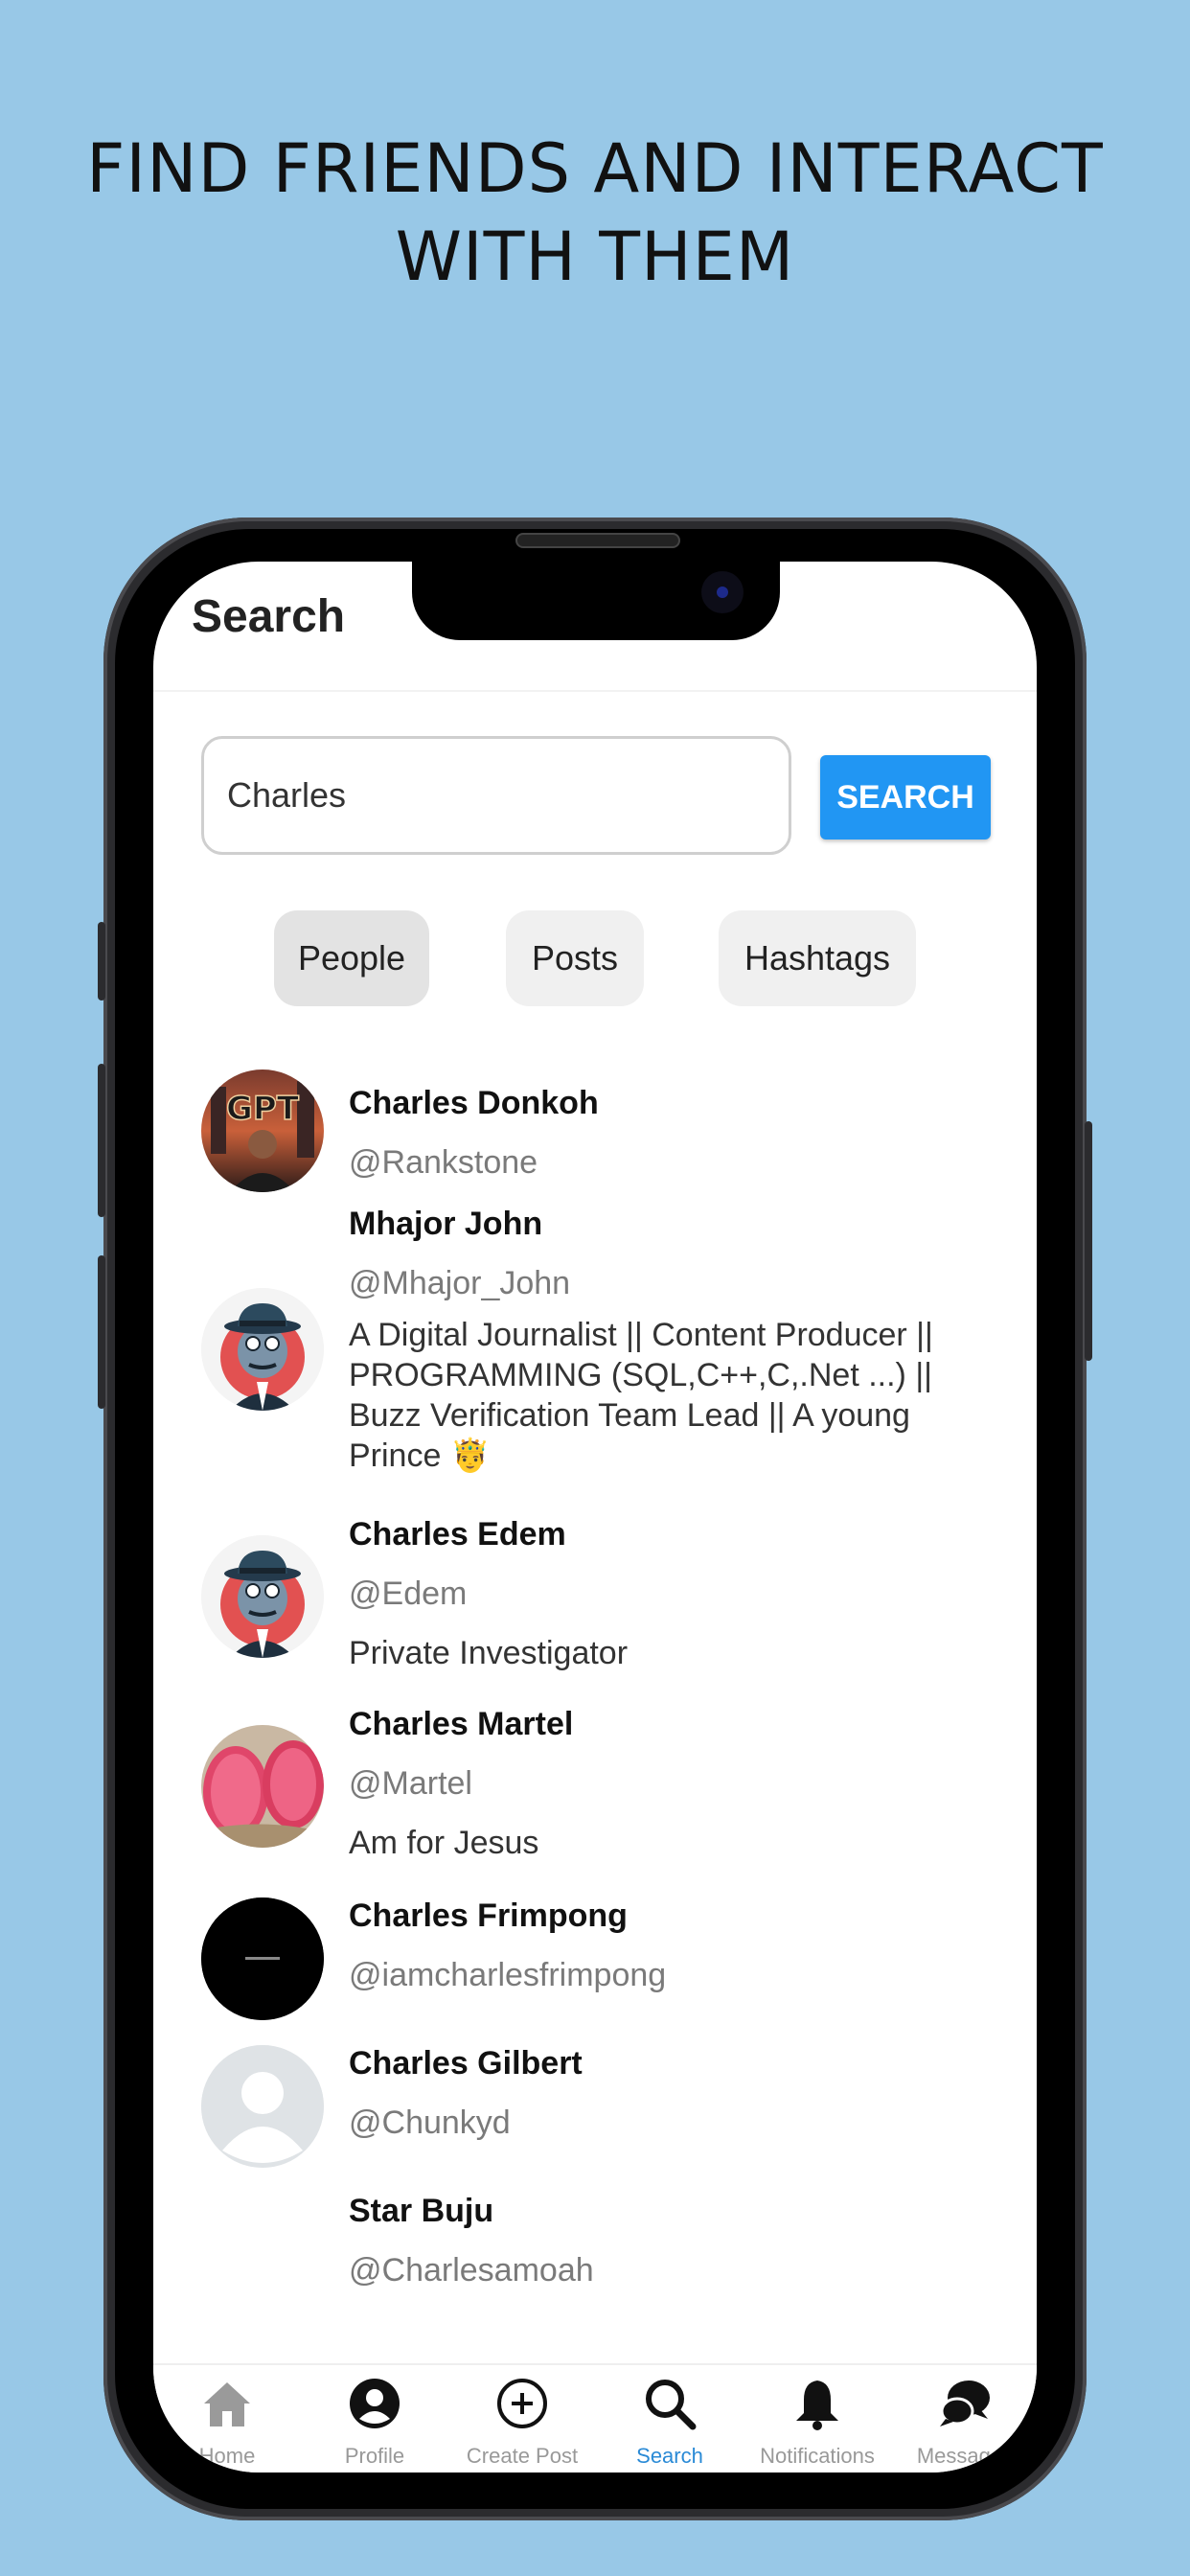 This screenshot has width=1190, height=2576. I want to click on result-name: Charles Martel, so click(461, 1724).